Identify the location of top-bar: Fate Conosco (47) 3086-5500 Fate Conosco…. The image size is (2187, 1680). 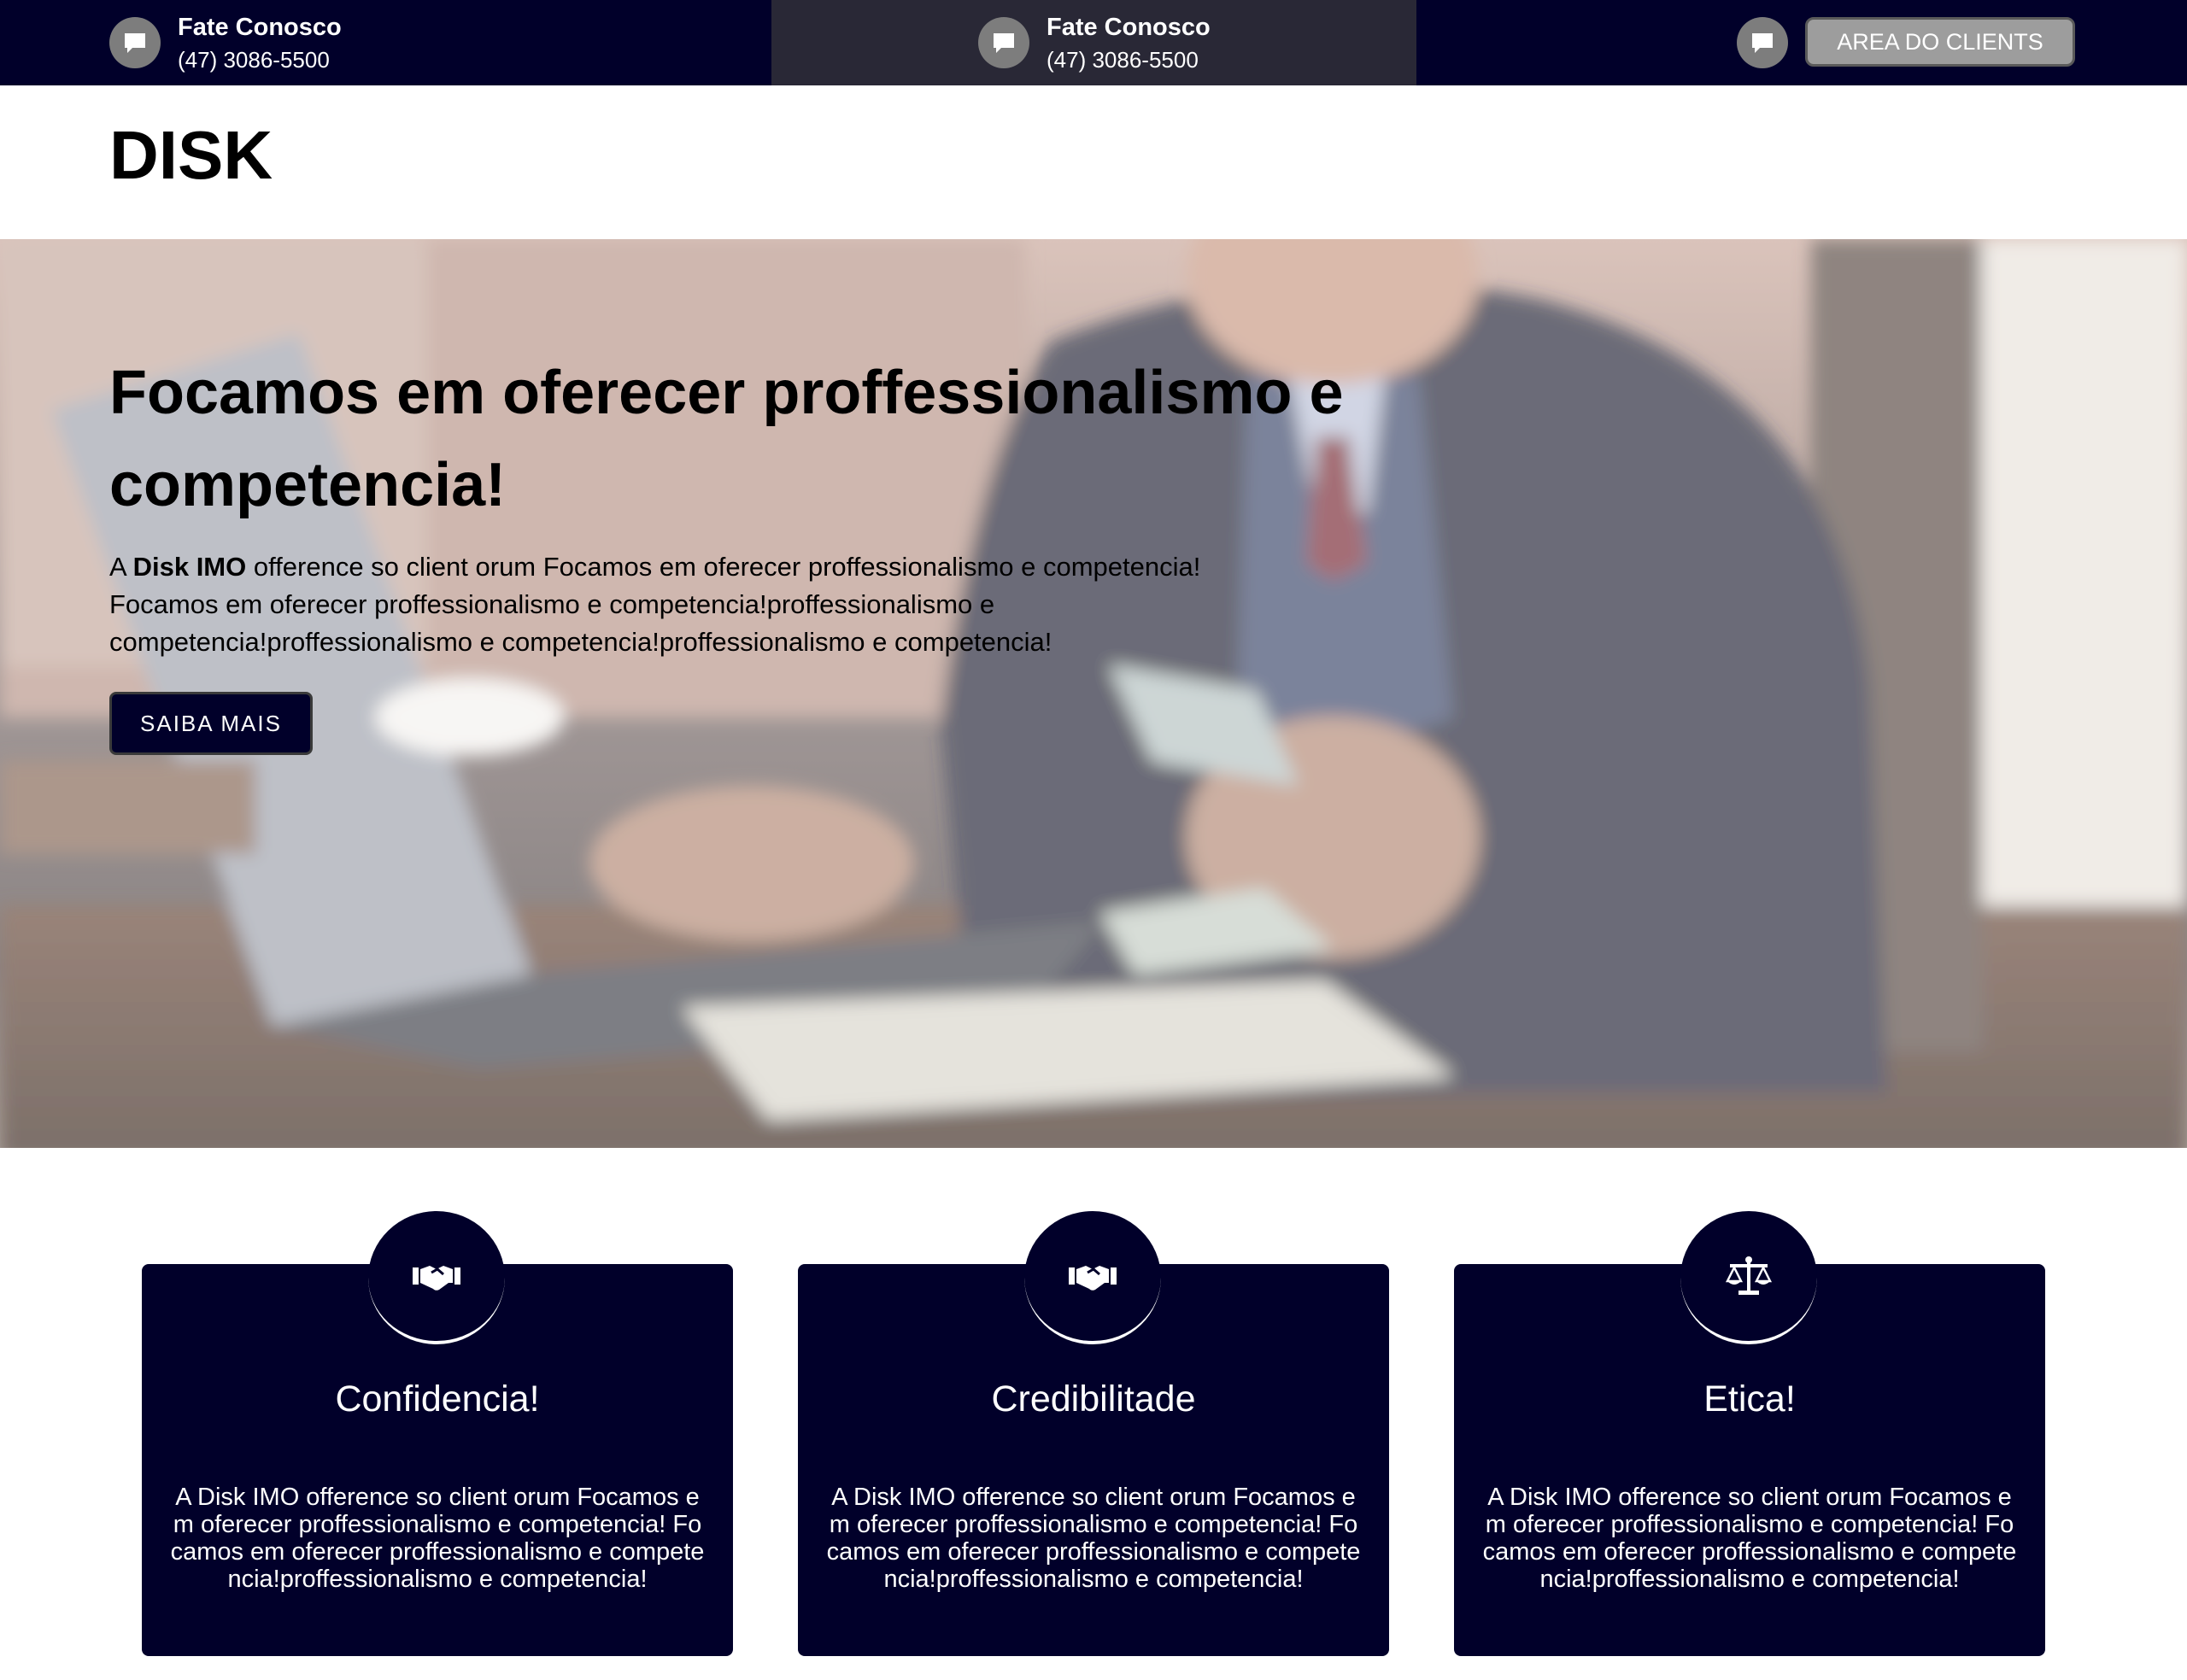
(1093, 43).